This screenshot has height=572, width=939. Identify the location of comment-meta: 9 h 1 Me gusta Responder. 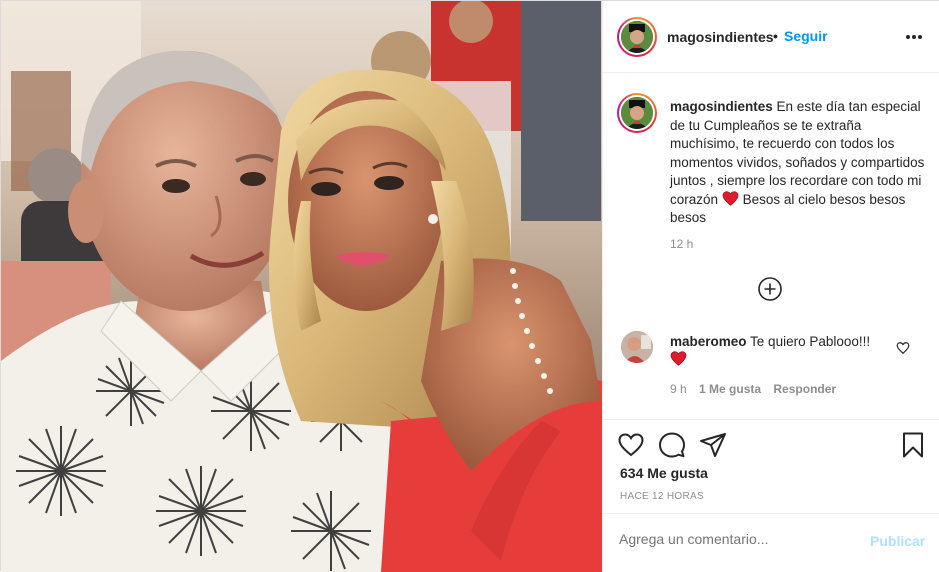
(757, 389).